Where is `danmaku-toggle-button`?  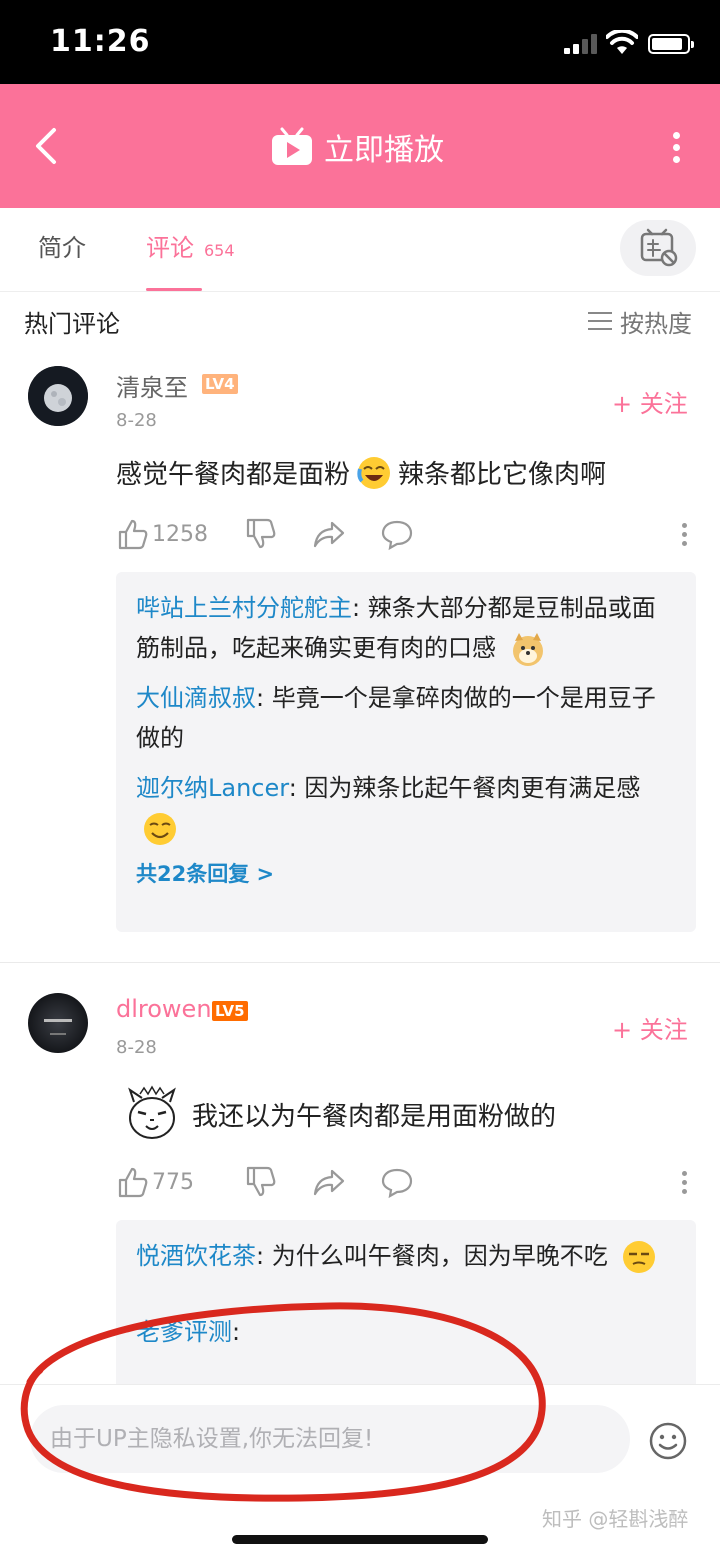
danmaku-toggle-button is located at coordinates (658, 248).